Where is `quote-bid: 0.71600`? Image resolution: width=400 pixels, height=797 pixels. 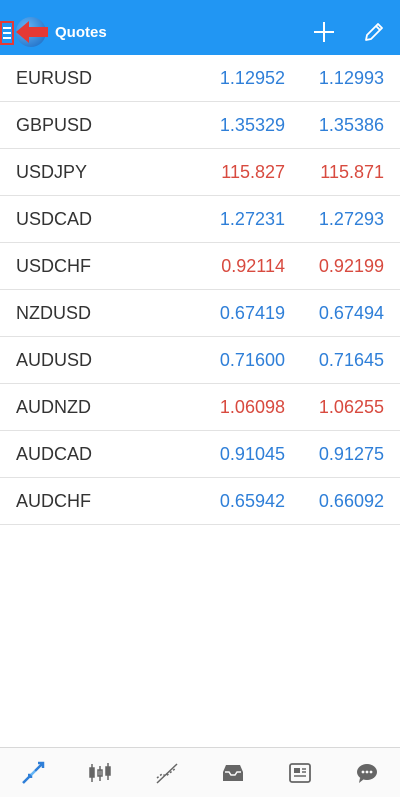 quote-bid: 0.71600 is located at coordinates (252, 360).